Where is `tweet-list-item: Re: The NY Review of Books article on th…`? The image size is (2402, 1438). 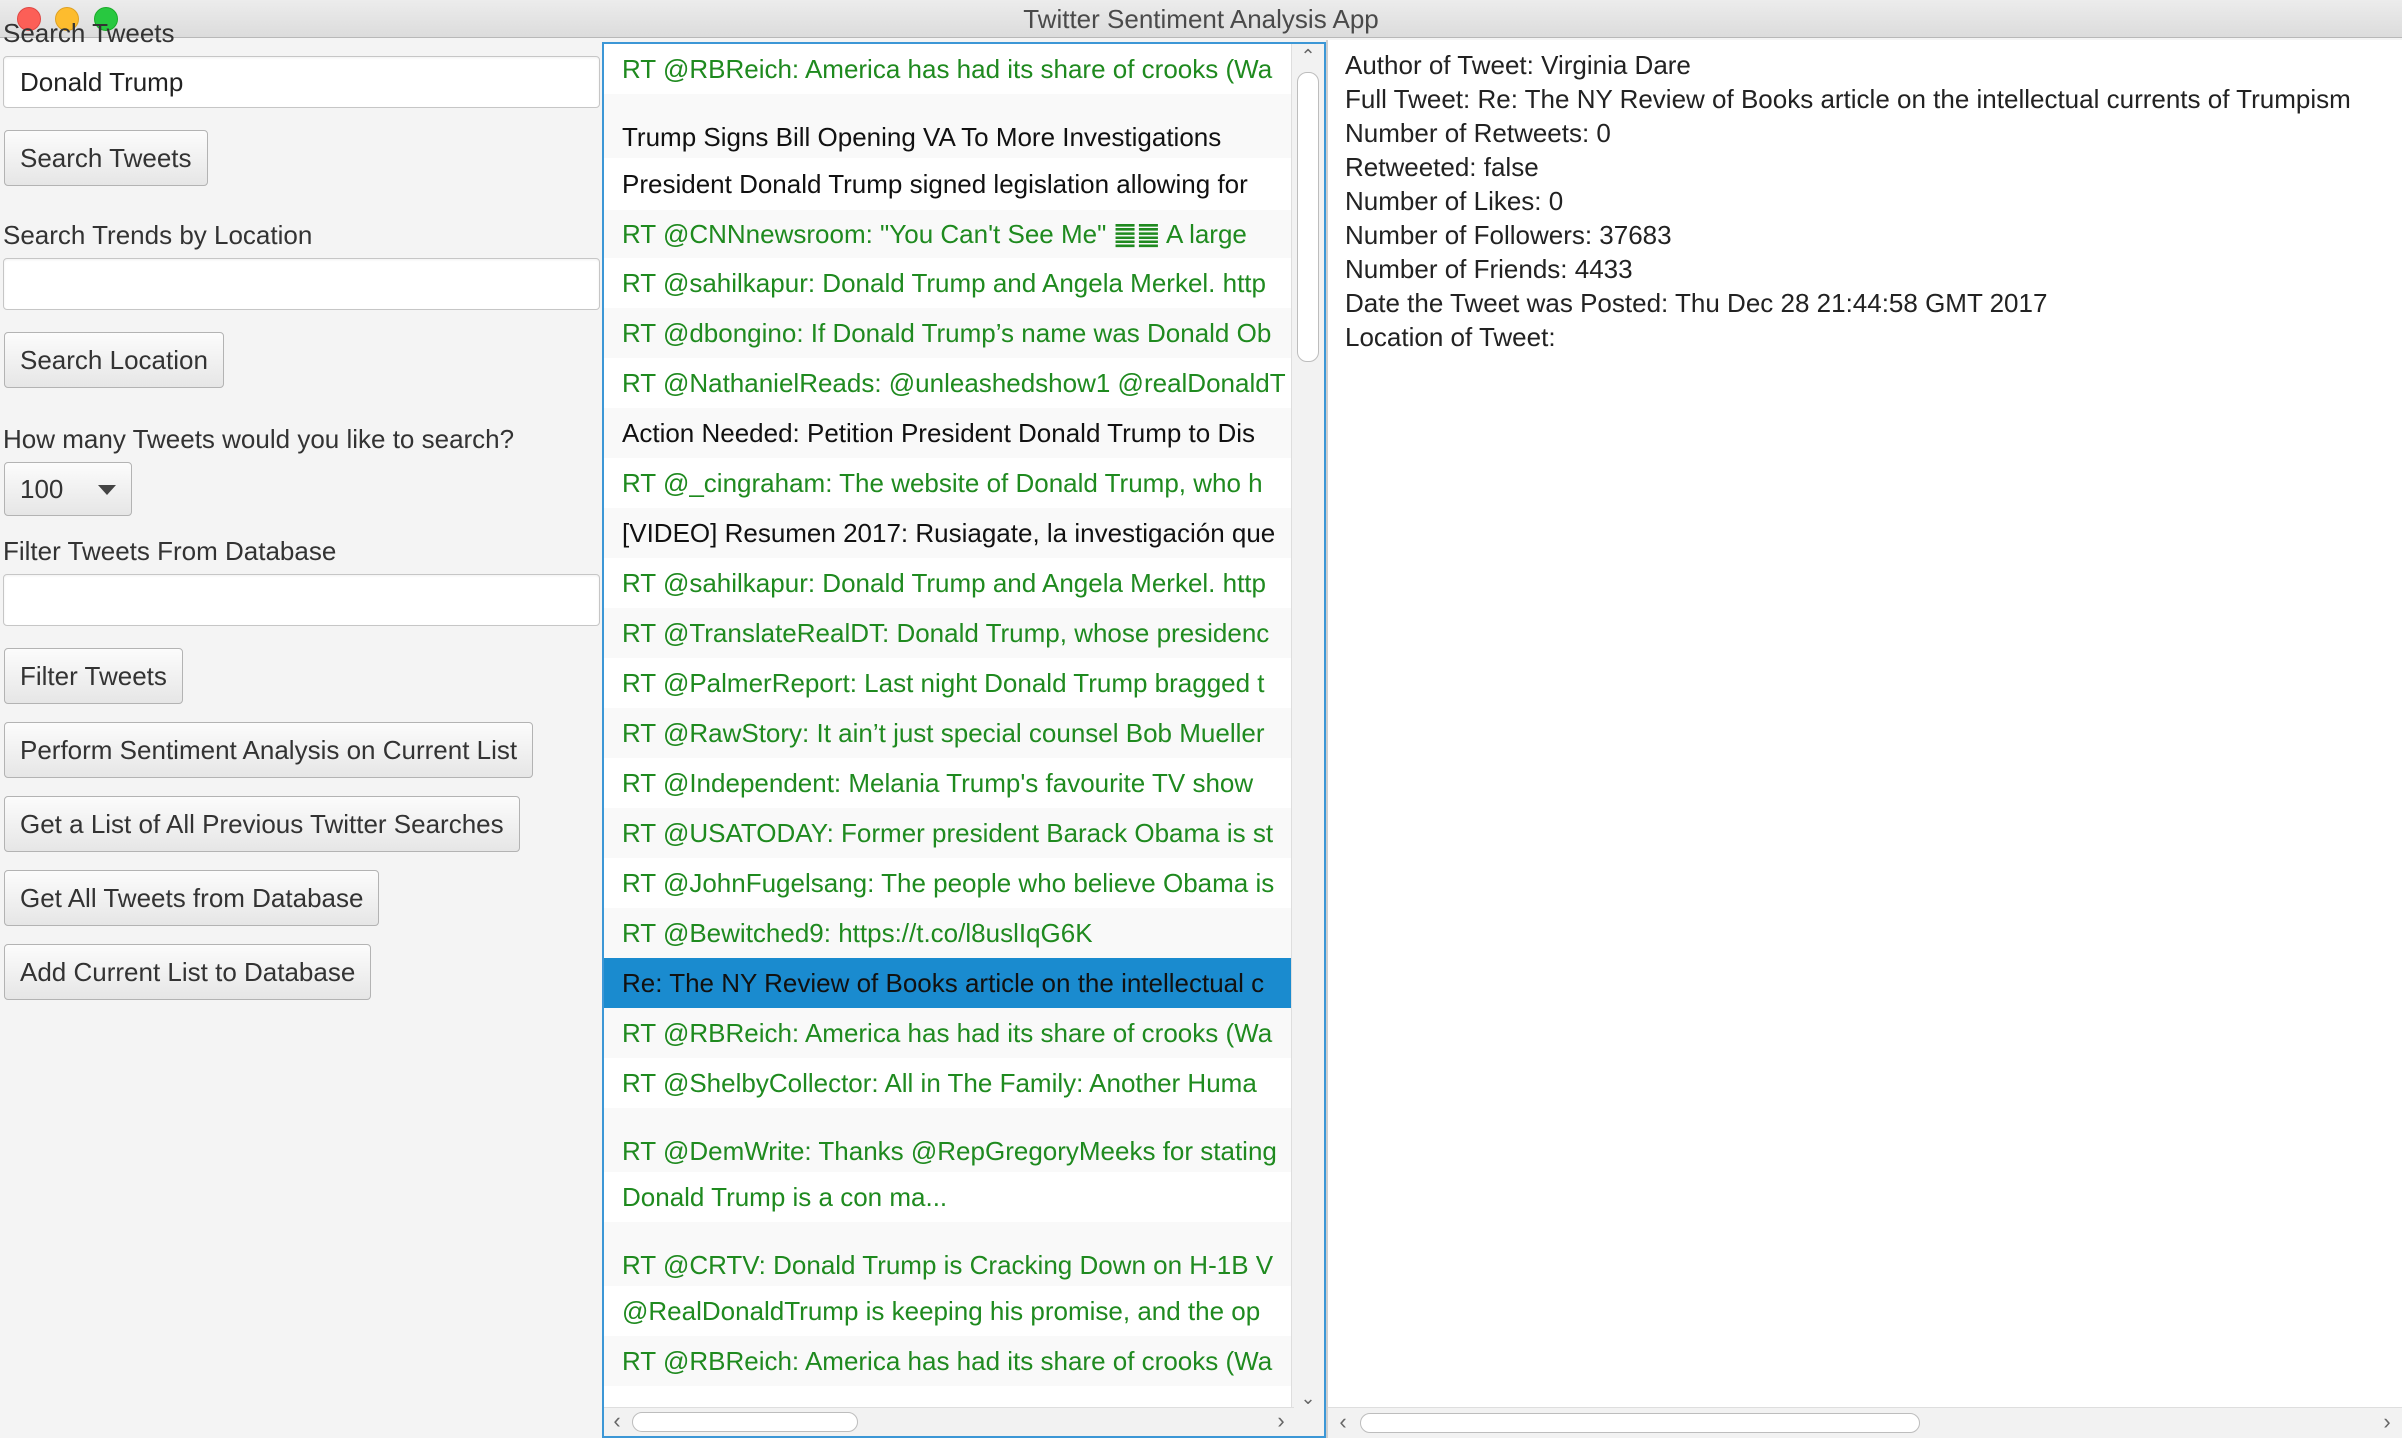 tweet-list-item: Re: The NY Review of Books article on th… is located at coordinates (949, 983).